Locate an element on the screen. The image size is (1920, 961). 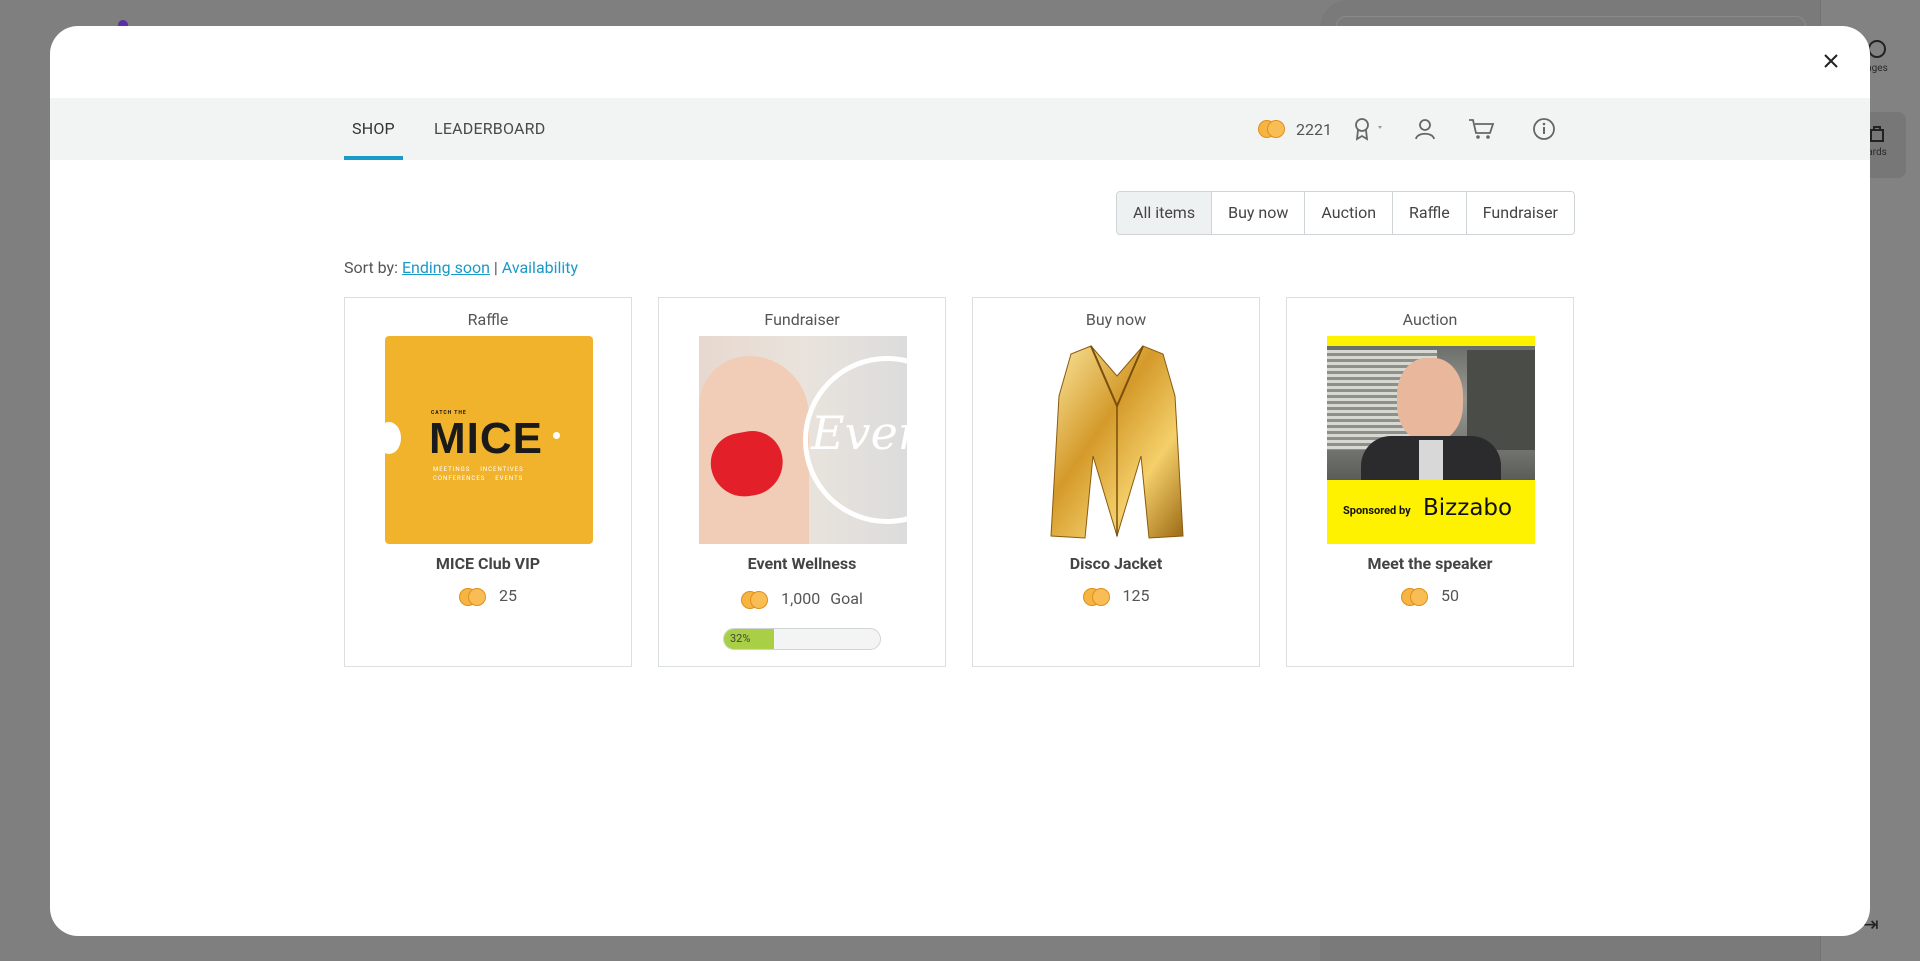
item-image-speaker-photo: Sponsored by Bizzabo is located at coordinates (1431, 440).